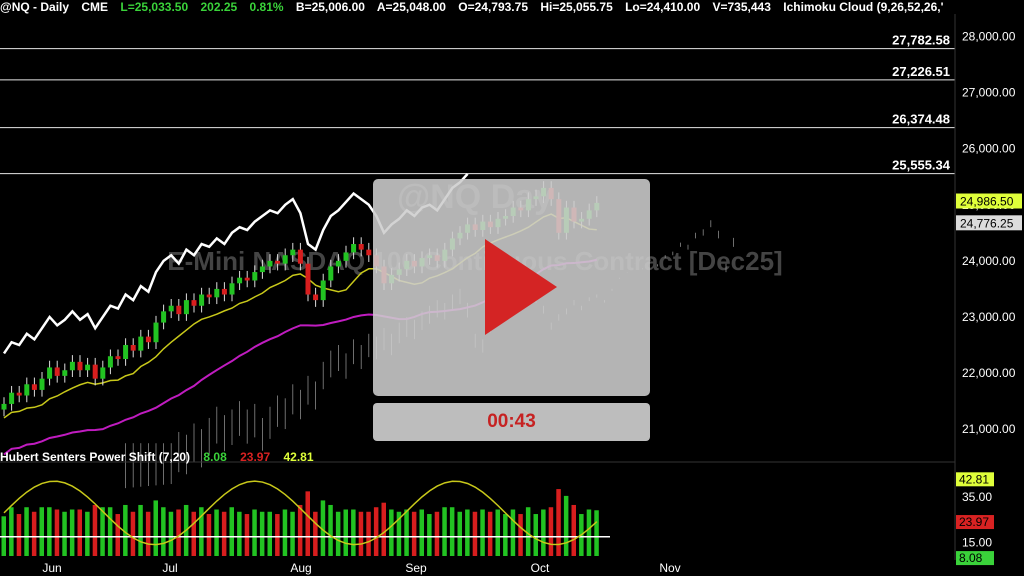 The height and width of the screenshot is (576, 1024). Describe the element at coordinates (266, 7) in the screenshot. I see `pct-change: 0.81%` at that location.